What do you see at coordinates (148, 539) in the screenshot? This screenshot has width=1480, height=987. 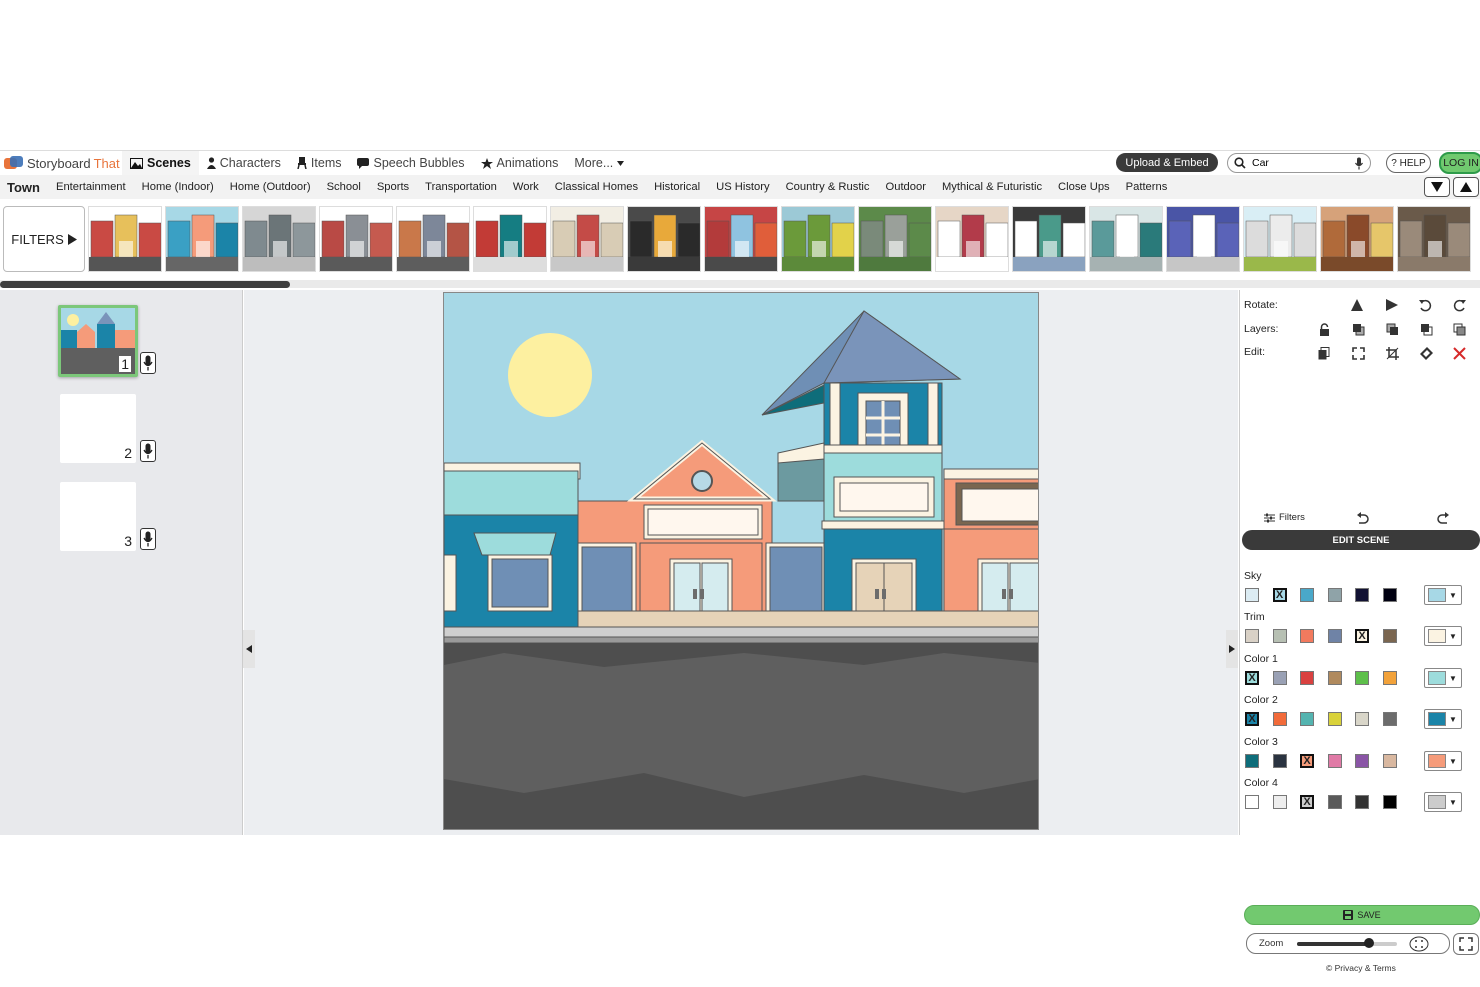 I see `cell-3-audio-button` at bounding box center [148, 539].